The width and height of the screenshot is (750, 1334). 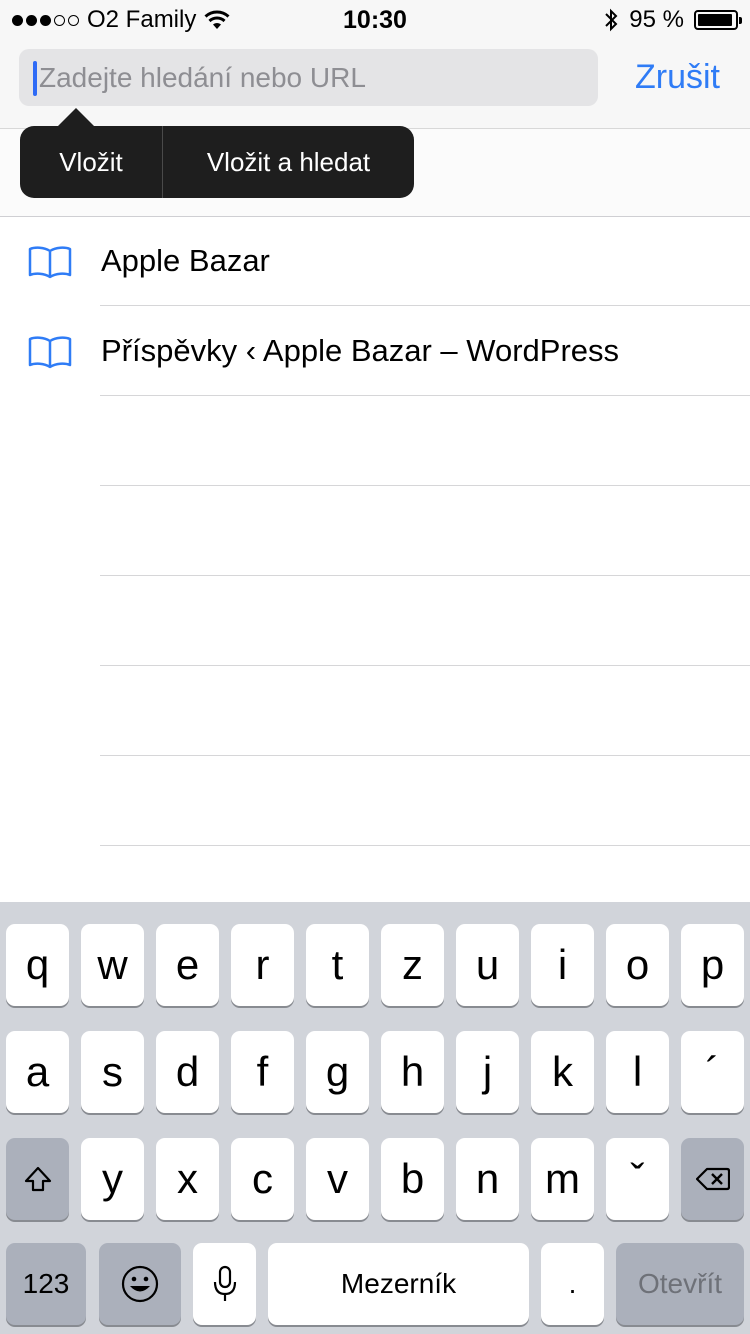 What do you see at coordinates (360, 350) in the screenshot?
I see `bookmark-title: Příspěvky ‹ Apple Bazar – WordPress` at bounding box center [360, 350].